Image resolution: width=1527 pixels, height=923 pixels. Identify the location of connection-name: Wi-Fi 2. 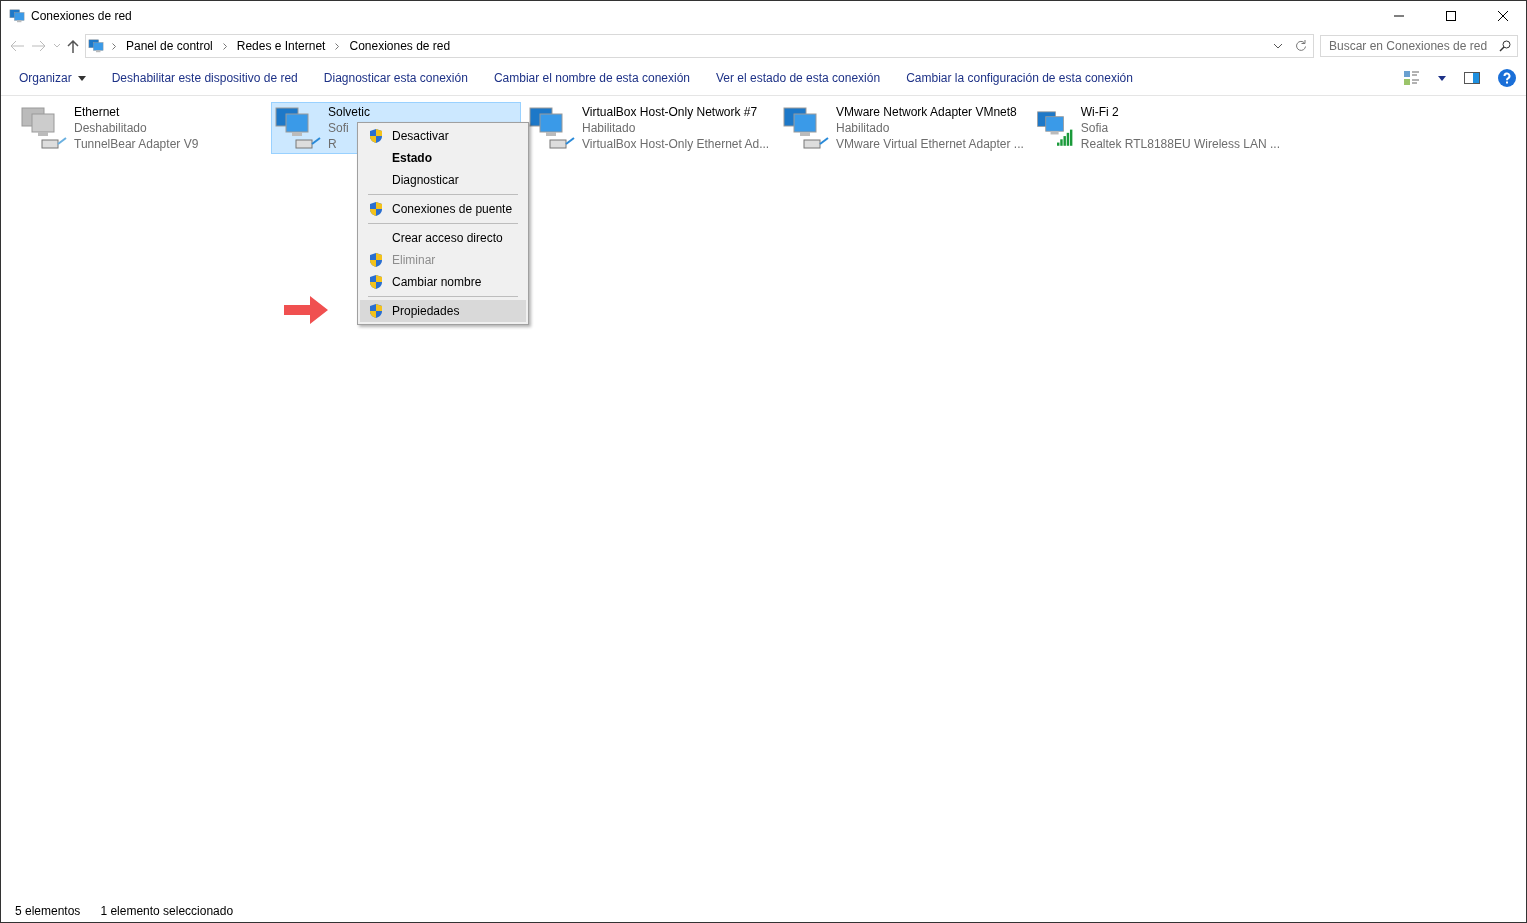
(1100, 112).